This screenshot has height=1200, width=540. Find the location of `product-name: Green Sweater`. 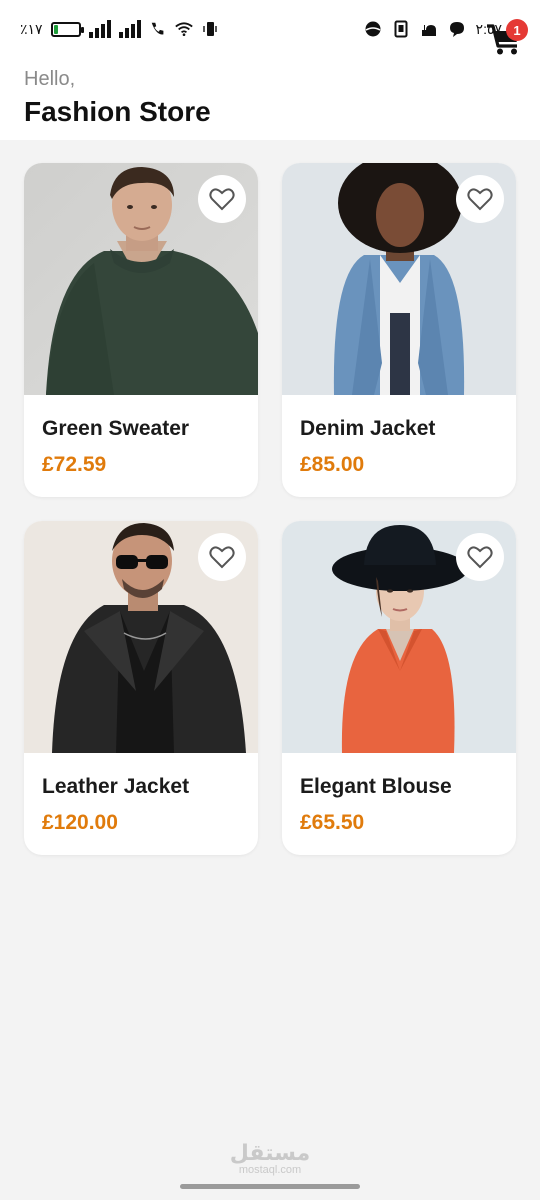

product-name: Green Sweater is located at coordinates (116, 428).